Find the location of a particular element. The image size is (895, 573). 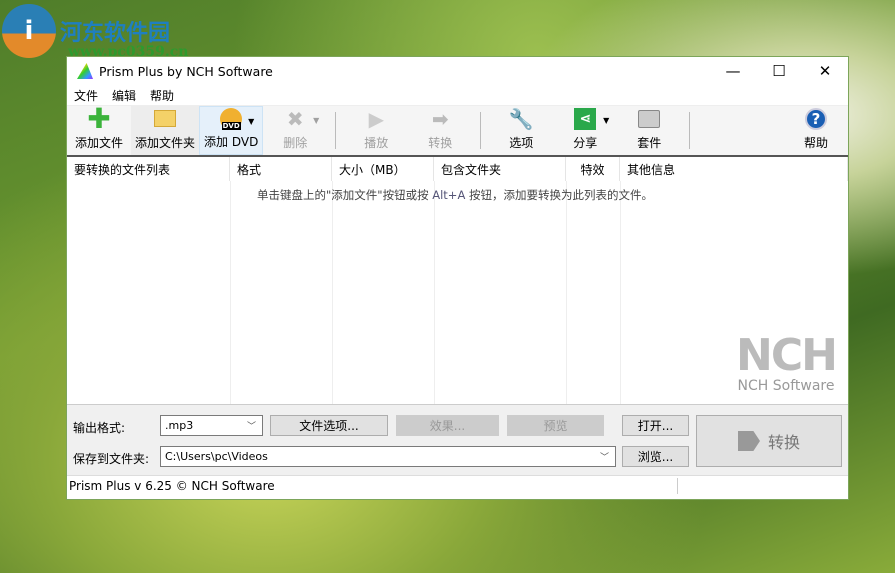

nch-logo-mark: NCH is located at coordinates (787, 355).